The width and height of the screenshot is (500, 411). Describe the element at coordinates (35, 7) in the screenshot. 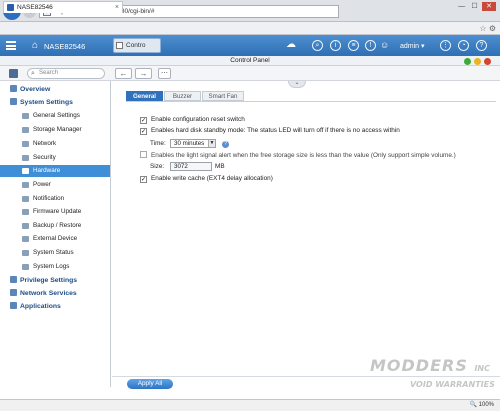

I see `browser-tab-title: NASE82546` at that location.